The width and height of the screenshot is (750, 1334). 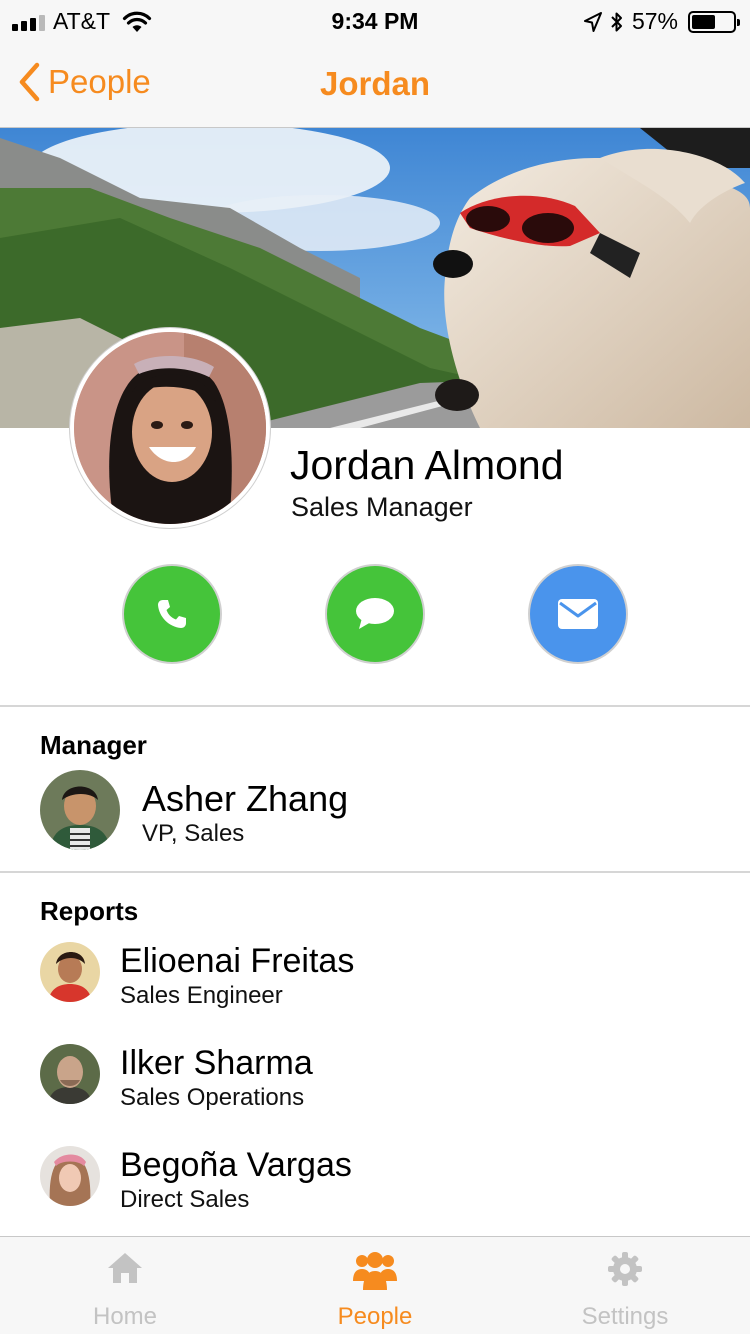 I want to click on profile-avatar, so click(x=170, y=428).